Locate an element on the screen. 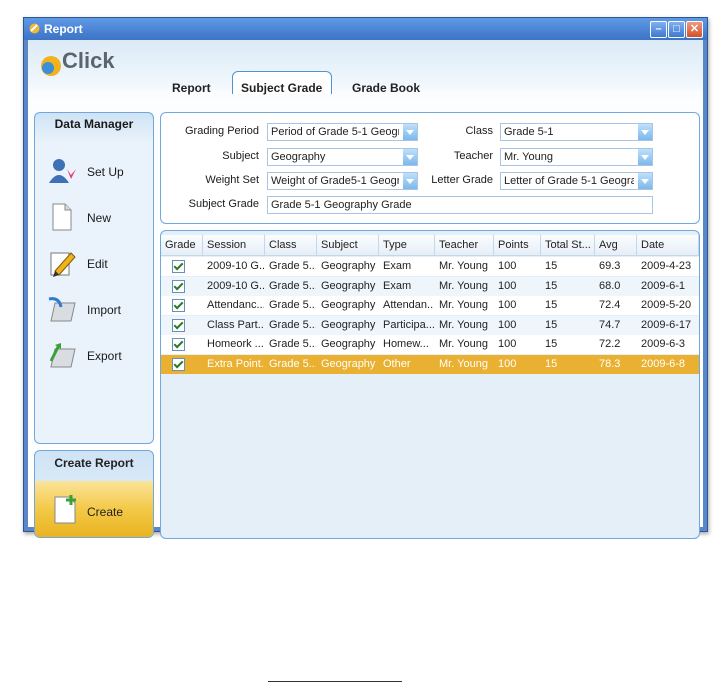 This screenshot has height=682, width=722. tab-subject-grade: Subject Grade is located at coordinates (282, 83).